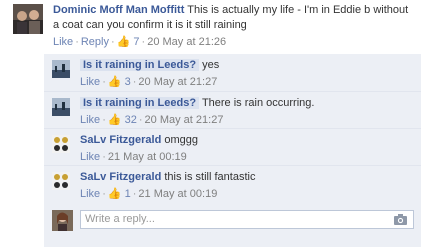  What do you see at coordinates (128, 194) in the screenshot?
I see `like-count: 1` at bounding box center [128, 194].